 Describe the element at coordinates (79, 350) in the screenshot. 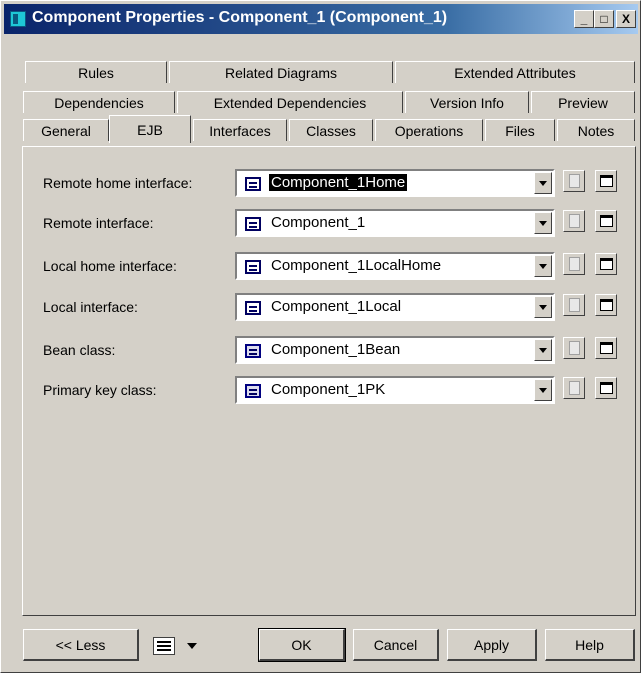

I see `bean-class-label: Bean class:` at that location.